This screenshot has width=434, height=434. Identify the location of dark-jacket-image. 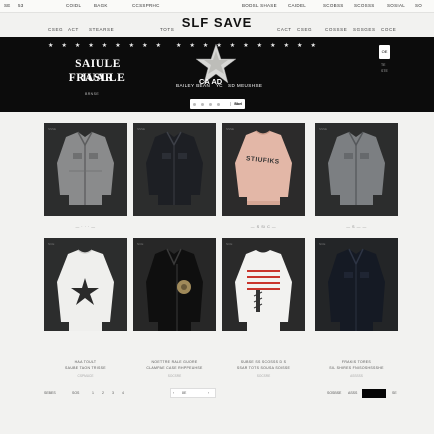
(174, 168).